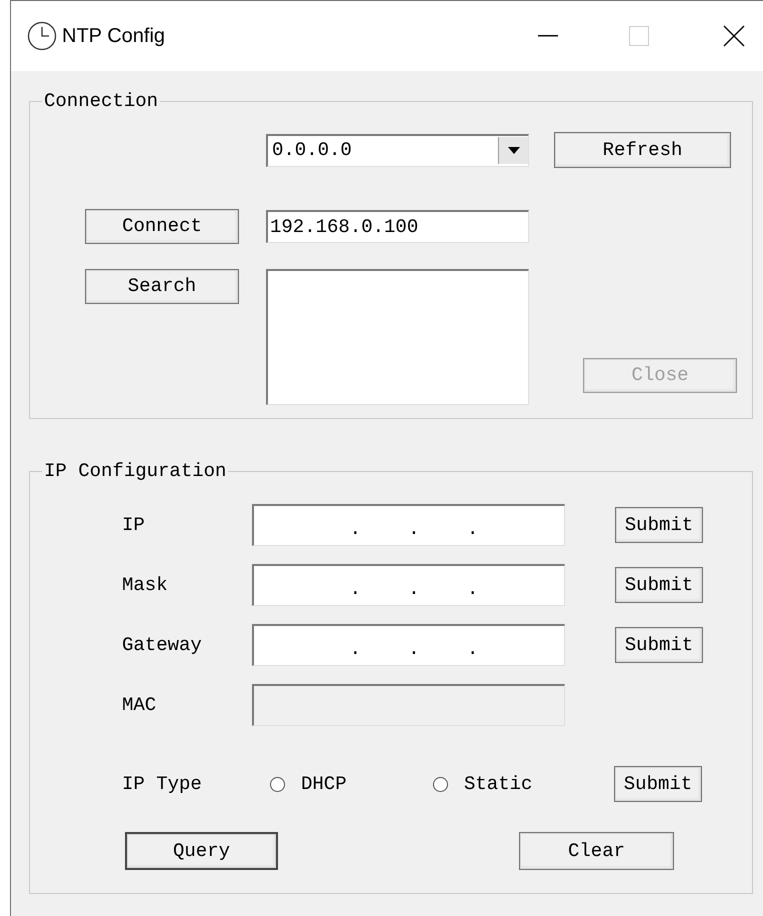 This screenshot has height=916, width=763. What do you see at coordinates (162, 784) in the screenshot?
I see `field-label: IP Type` at bounding box center [162, 784].